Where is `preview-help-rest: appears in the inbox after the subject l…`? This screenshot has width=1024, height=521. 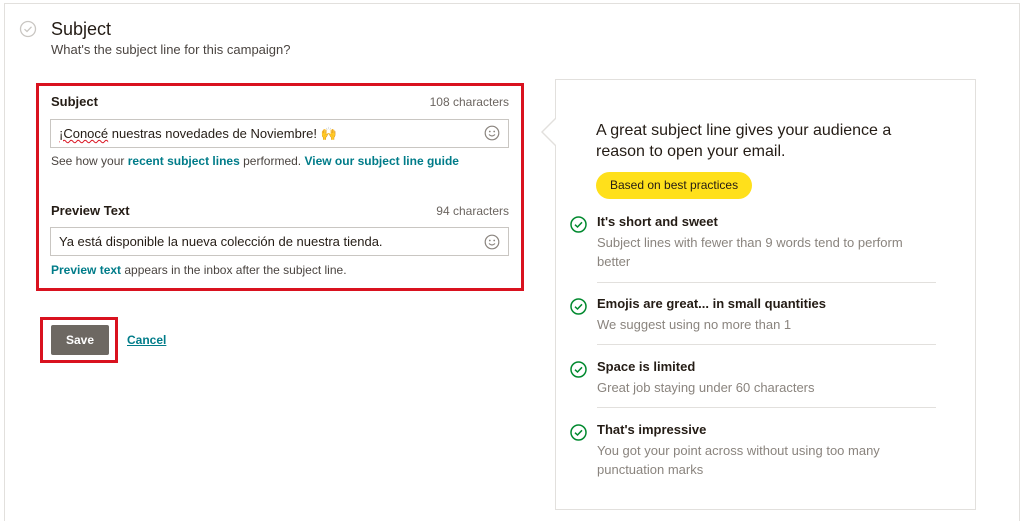
preview-help-rest: appears in the inbox after the subject l… is located at coordinates (234, 270).